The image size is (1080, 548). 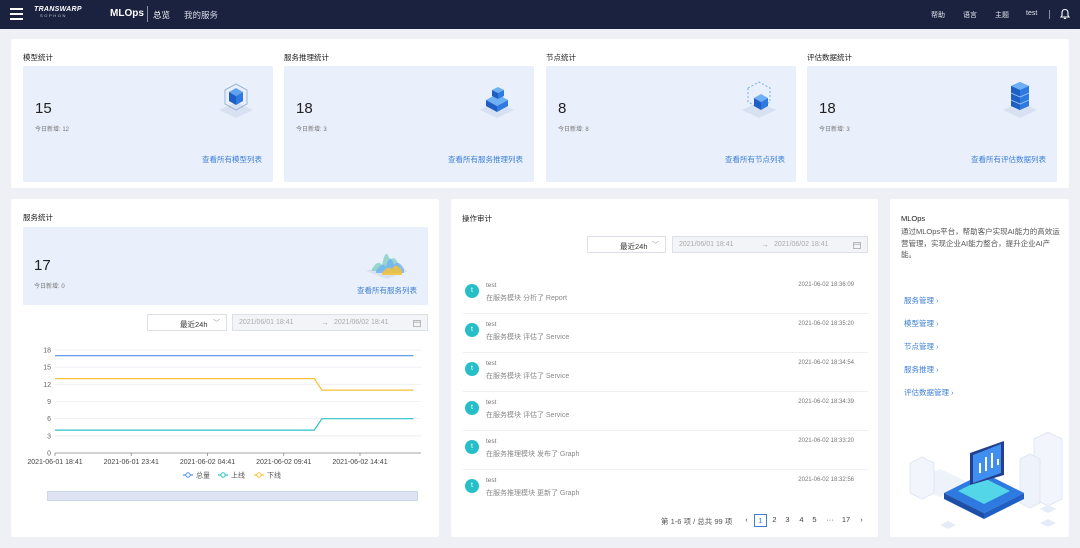 I want to click on audit-date-range-picker: 2021/06/01 18:41 → 2021/06/02 18:41, so click(x=770, y=244).